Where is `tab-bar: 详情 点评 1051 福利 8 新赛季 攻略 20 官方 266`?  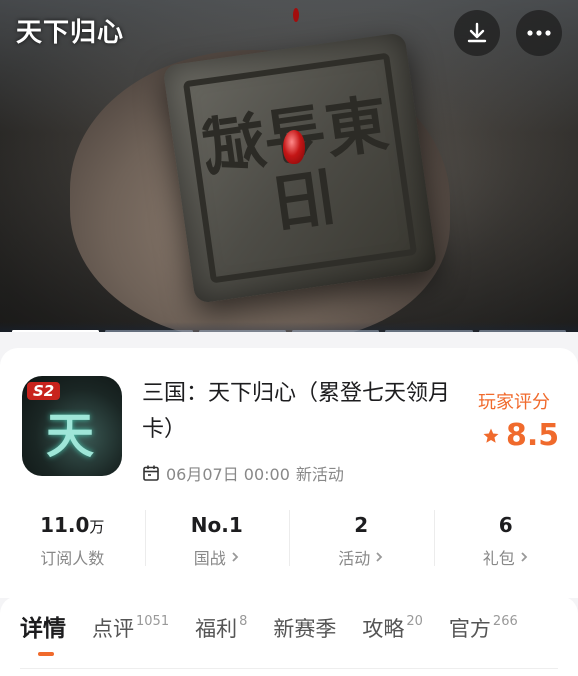
tab-bar: 详情 点评 1051 福利 8 新赛季 攻略 20 官方 266 is located at coordinates (289, 636).